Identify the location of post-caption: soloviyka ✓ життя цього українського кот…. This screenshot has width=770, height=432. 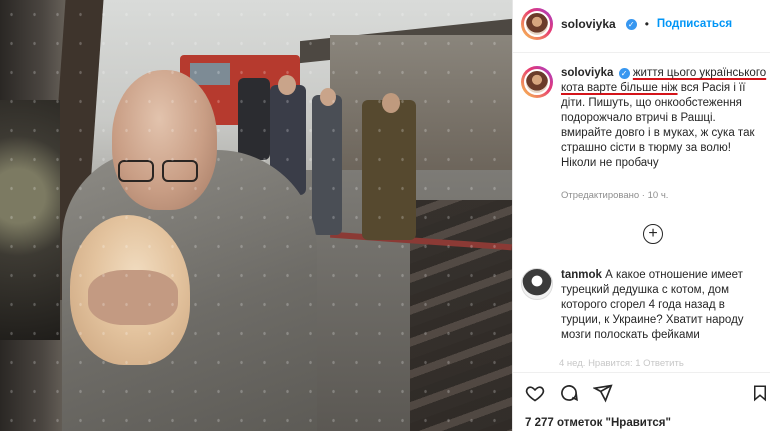
(644, 118).